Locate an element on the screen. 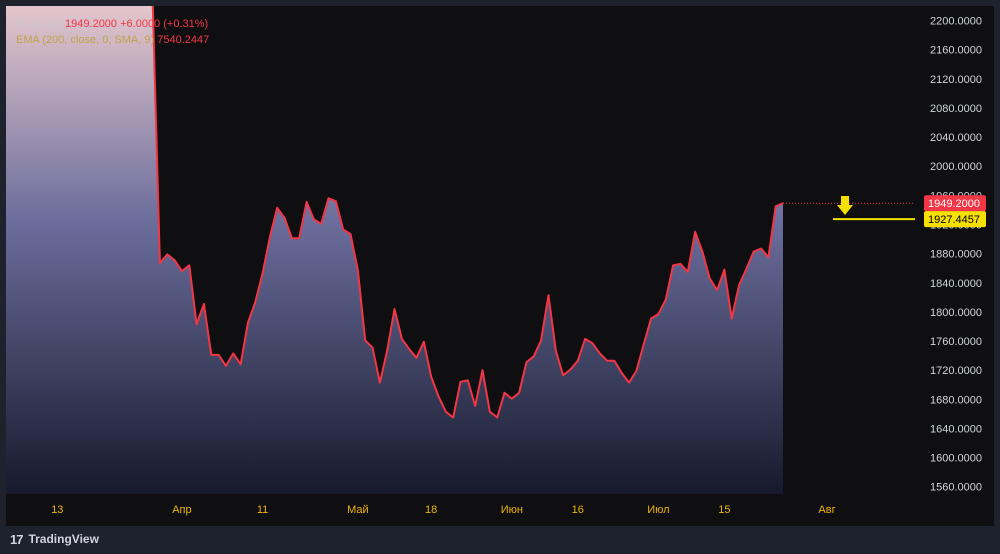  last-price-tag-label: 1949.2000 is located at coordinates (954, 204).